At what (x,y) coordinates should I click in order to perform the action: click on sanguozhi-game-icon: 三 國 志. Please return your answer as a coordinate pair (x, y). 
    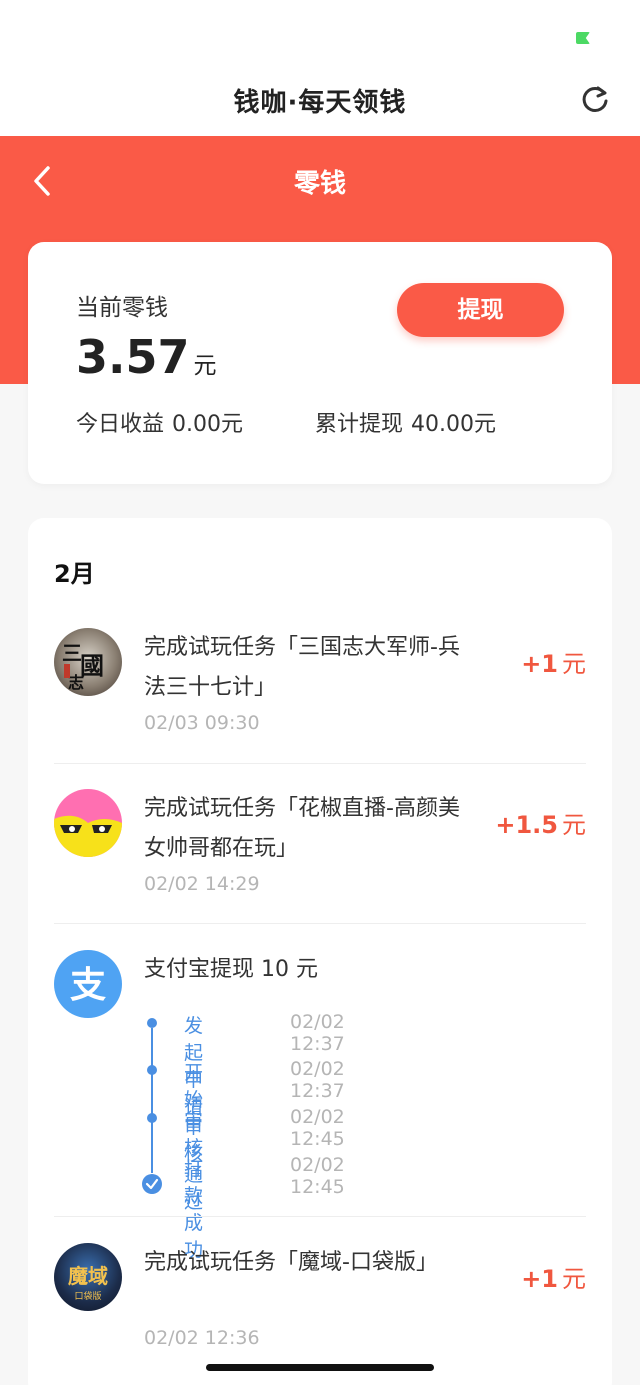
    Looking at the image, I should click on (88, 662).